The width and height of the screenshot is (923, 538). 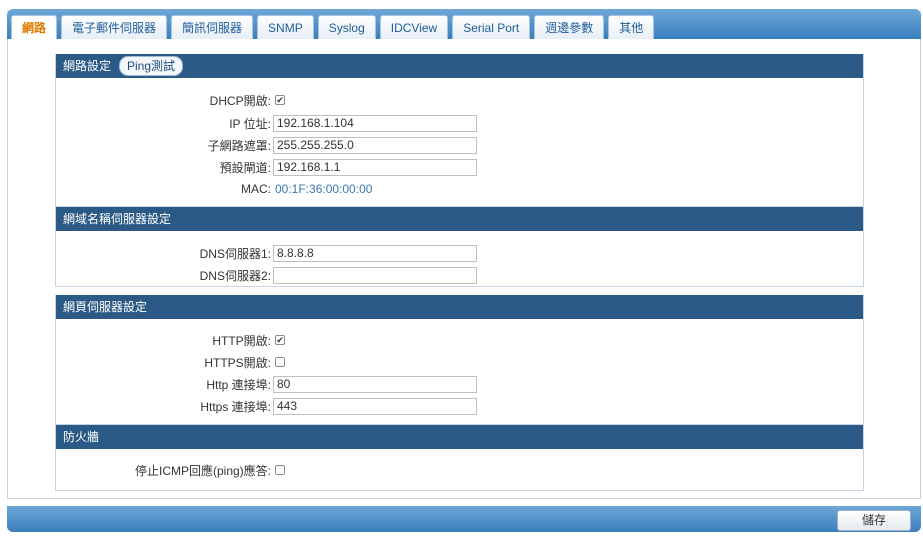 What do you see at coordinates (202, 470) in the screenshot?
I see `icmp-label: 停止ICMP回應(ping)應答:` at bounding box center [202, 470].